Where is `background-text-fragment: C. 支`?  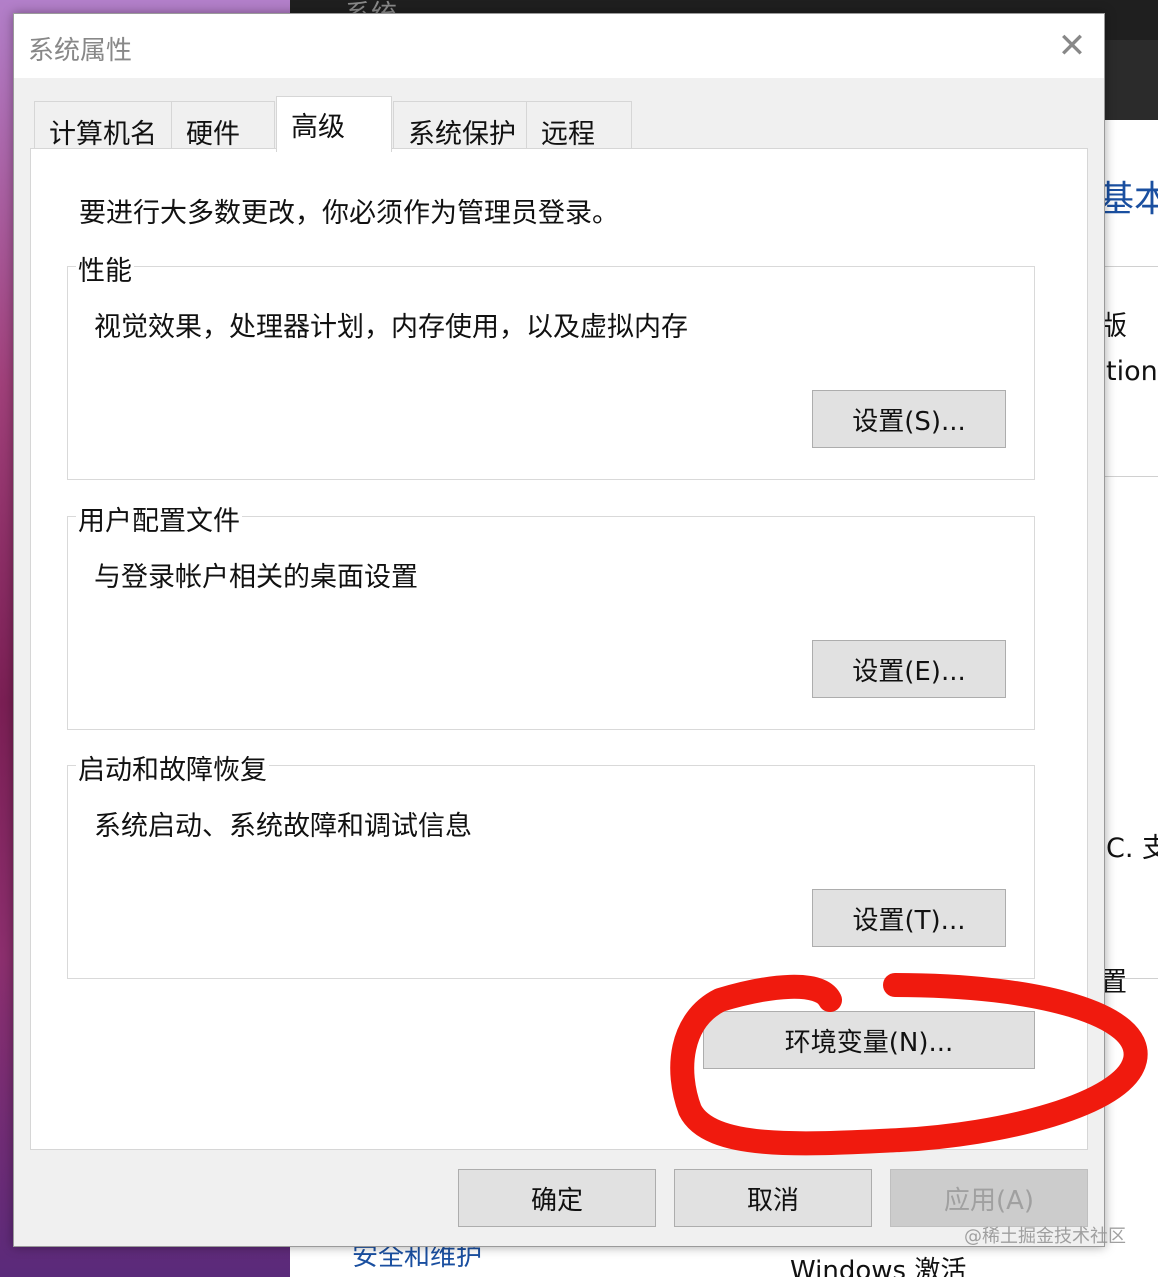 background-text-fragment: C. 支 is located at coordinates (1132, 848).